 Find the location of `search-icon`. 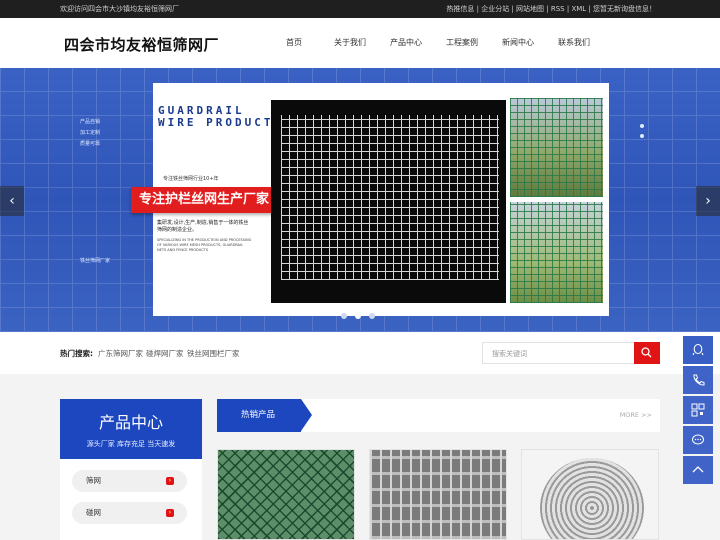

search-icon is located at coordinates (646, 352).